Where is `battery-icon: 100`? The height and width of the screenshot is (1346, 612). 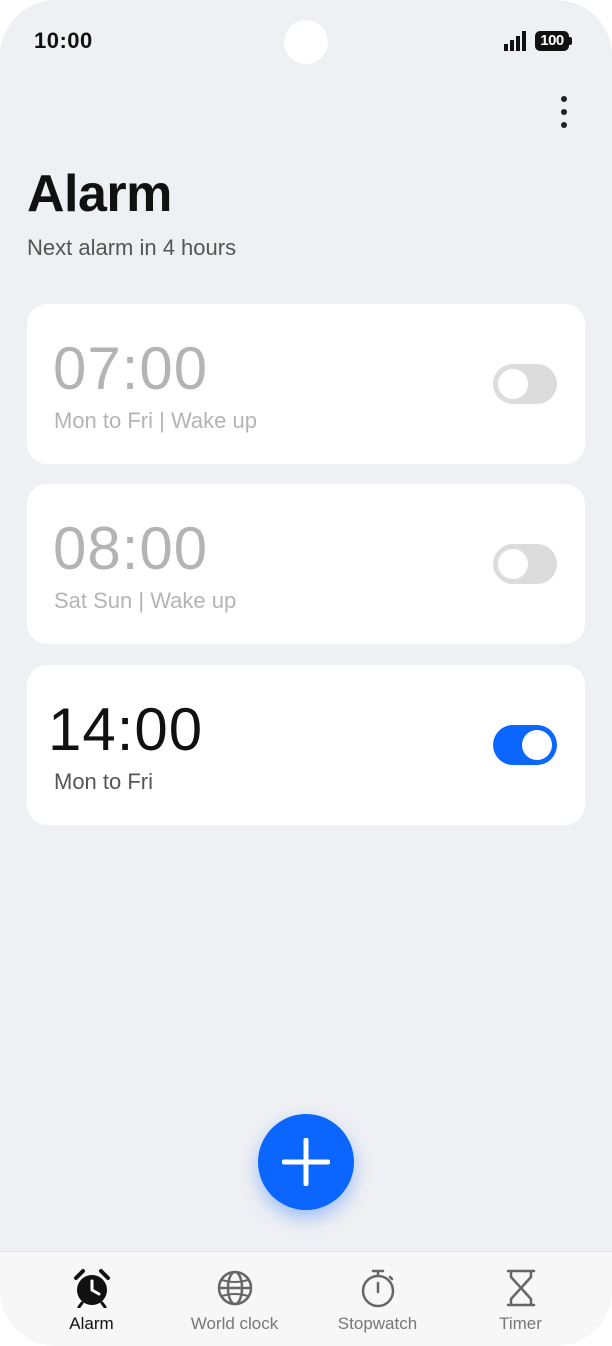 battery-icon: 100 is located at coordinates (553, 41).